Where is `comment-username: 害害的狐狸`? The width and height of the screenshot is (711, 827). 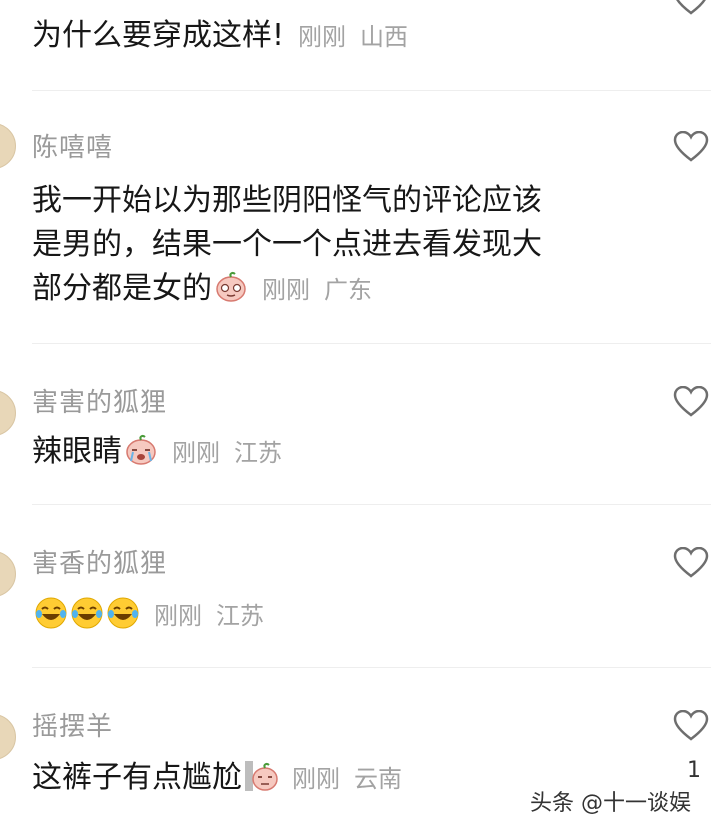
comment-username: 害害的狐狸 is located at coordinates (99, 400).